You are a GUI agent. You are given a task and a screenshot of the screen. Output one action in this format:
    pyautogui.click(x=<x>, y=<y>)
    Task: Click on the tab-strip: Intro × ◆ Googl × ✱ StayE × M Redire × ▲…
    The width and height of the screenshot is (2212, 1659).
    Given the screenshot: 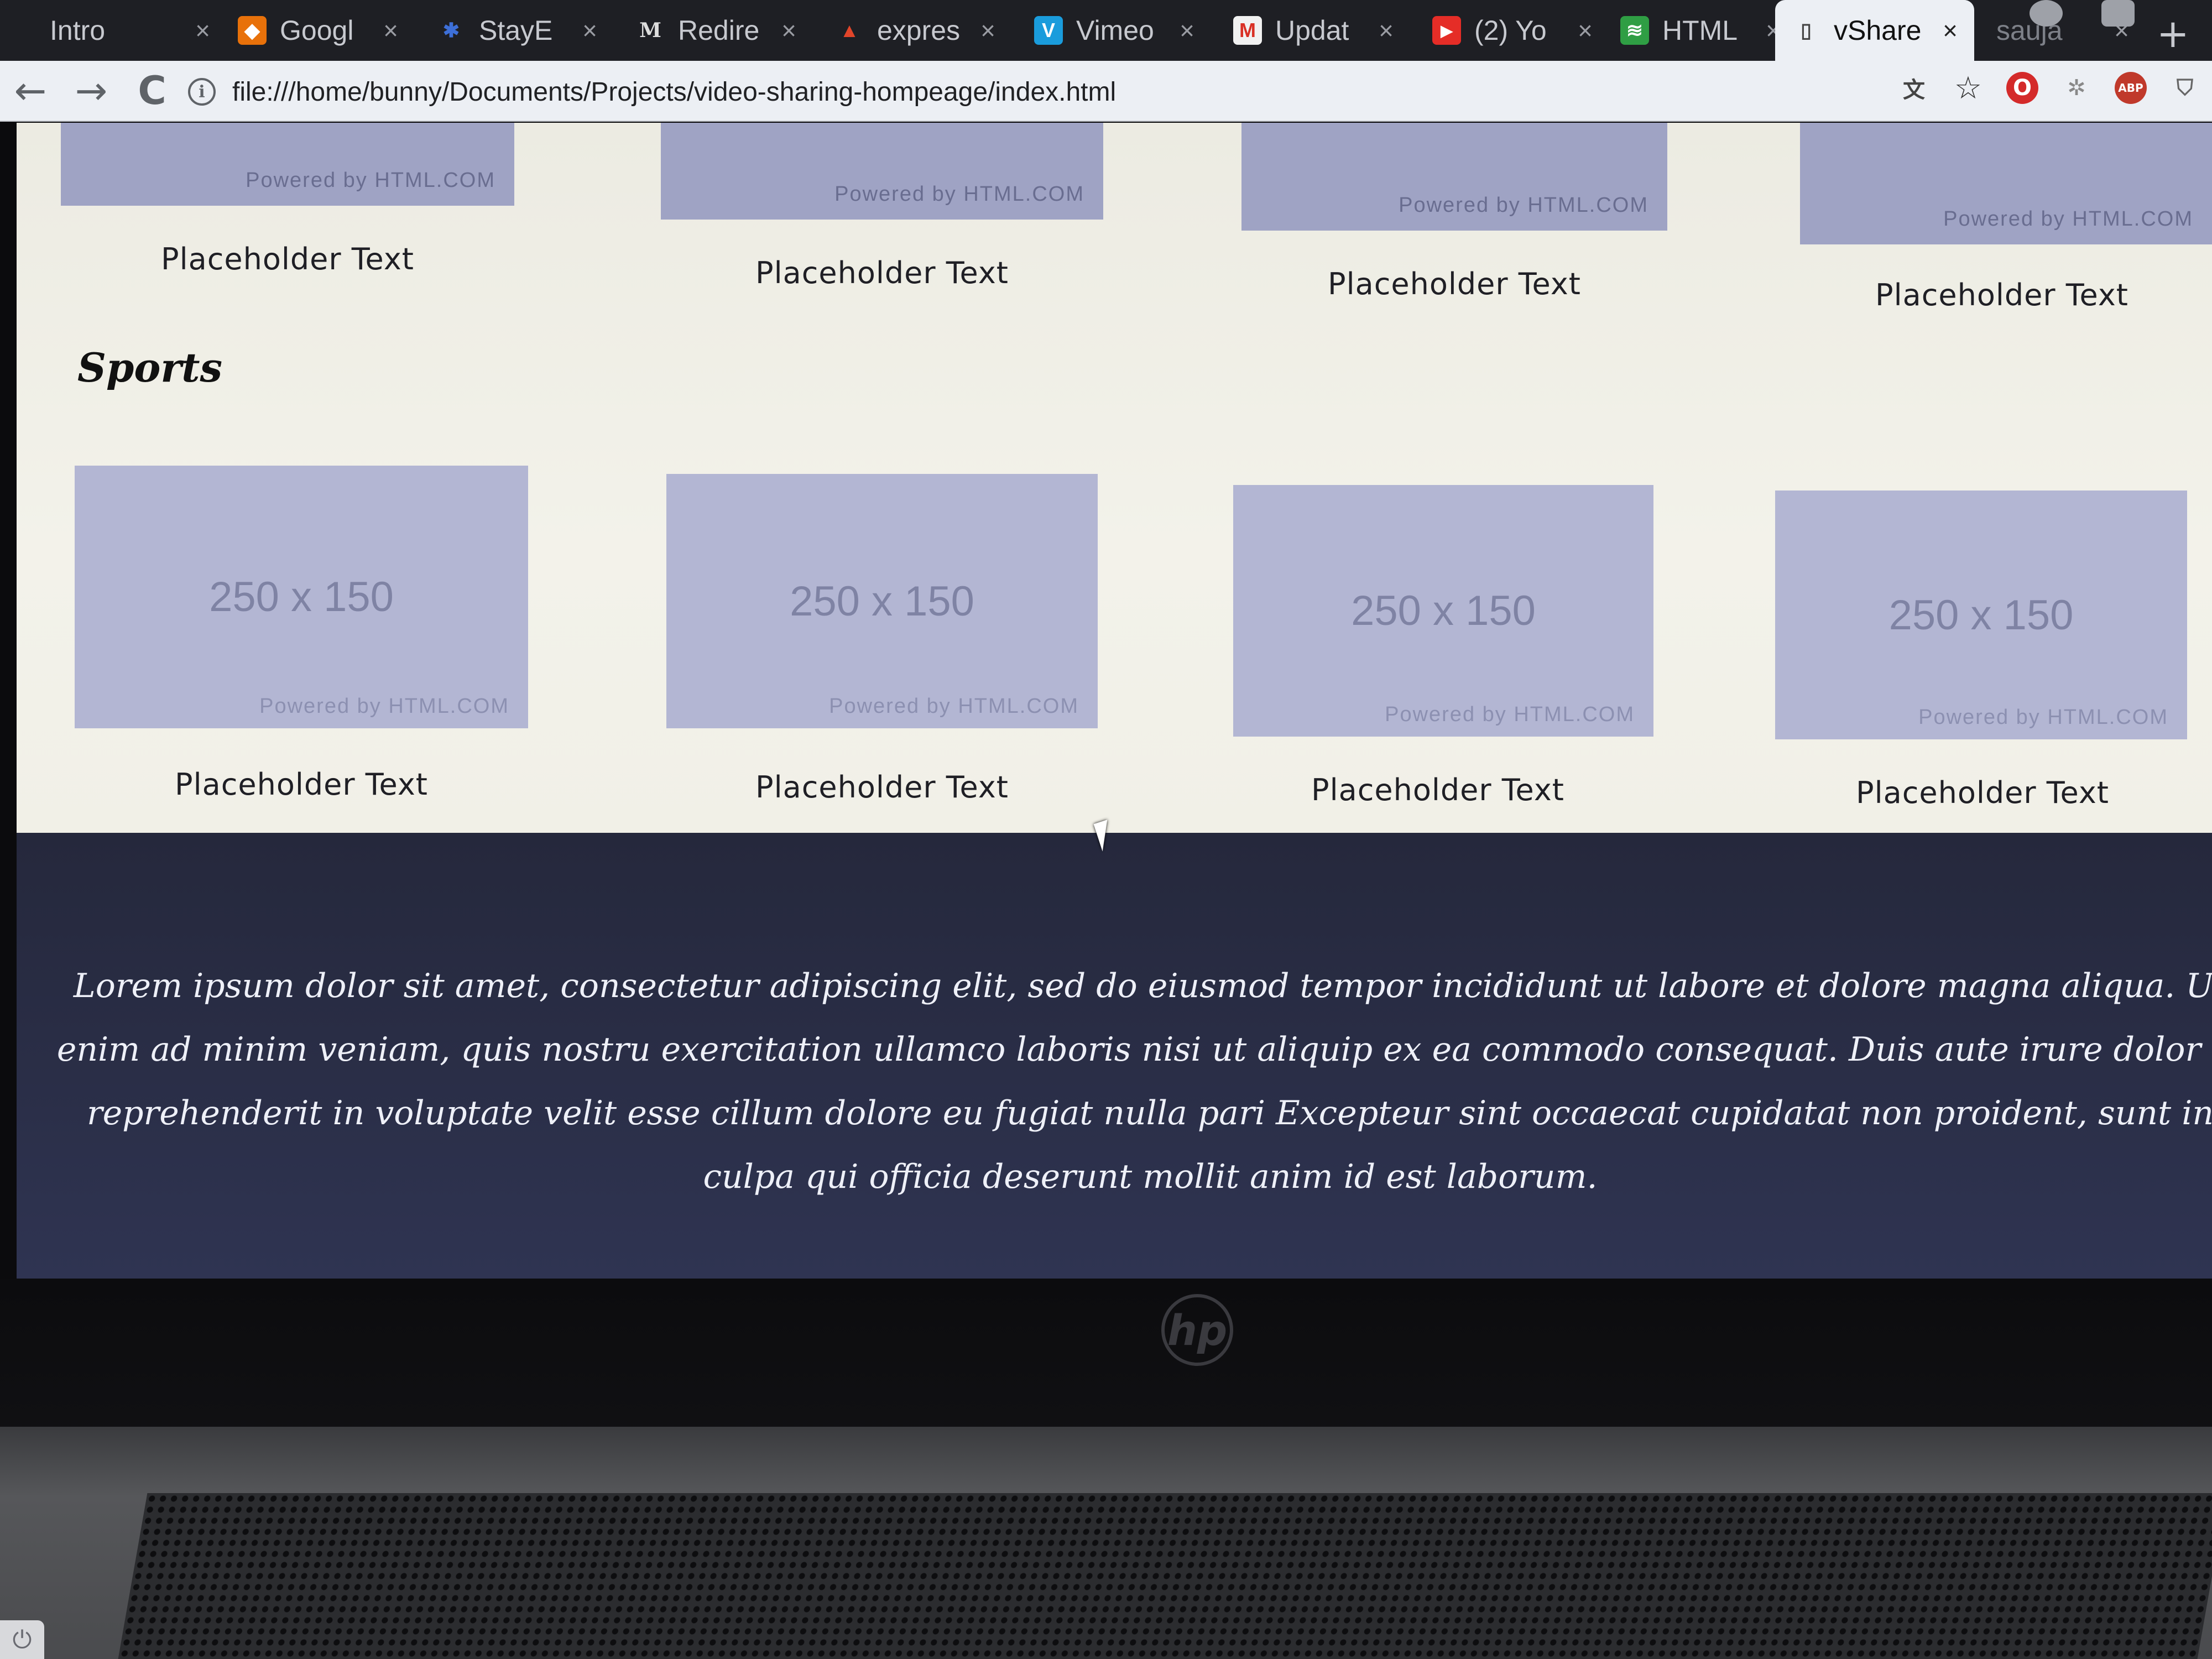 What is the action you would take?
    pyautogui.click(x=1106, y=31)
    